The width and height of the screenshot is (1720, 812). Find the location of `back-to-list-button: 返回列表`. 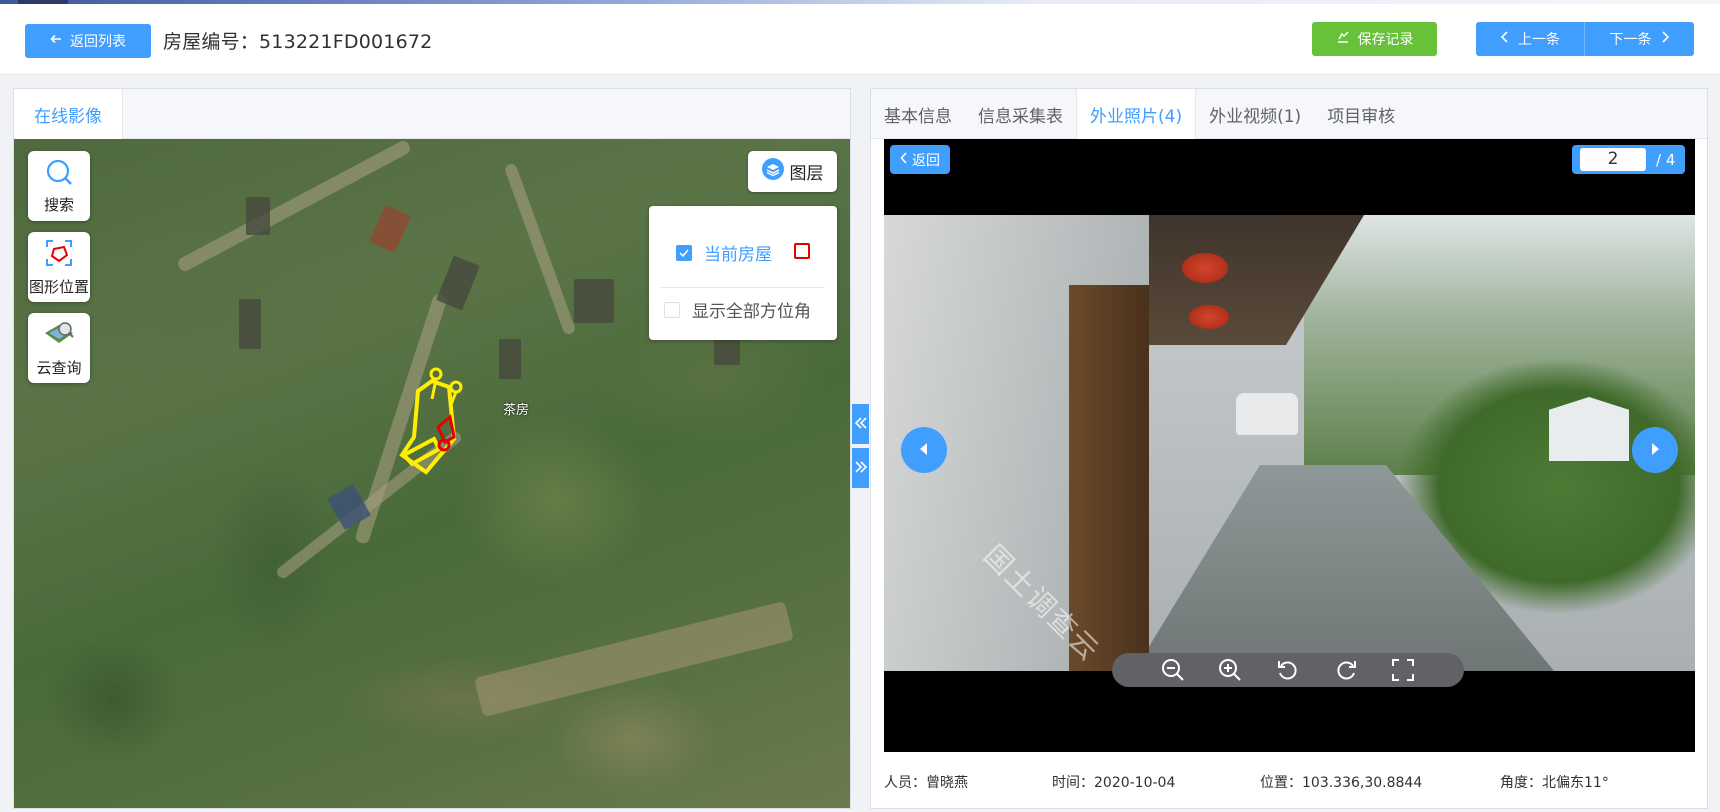

back-to-list-button: 返回列表 is located at coordinates (88, 41).